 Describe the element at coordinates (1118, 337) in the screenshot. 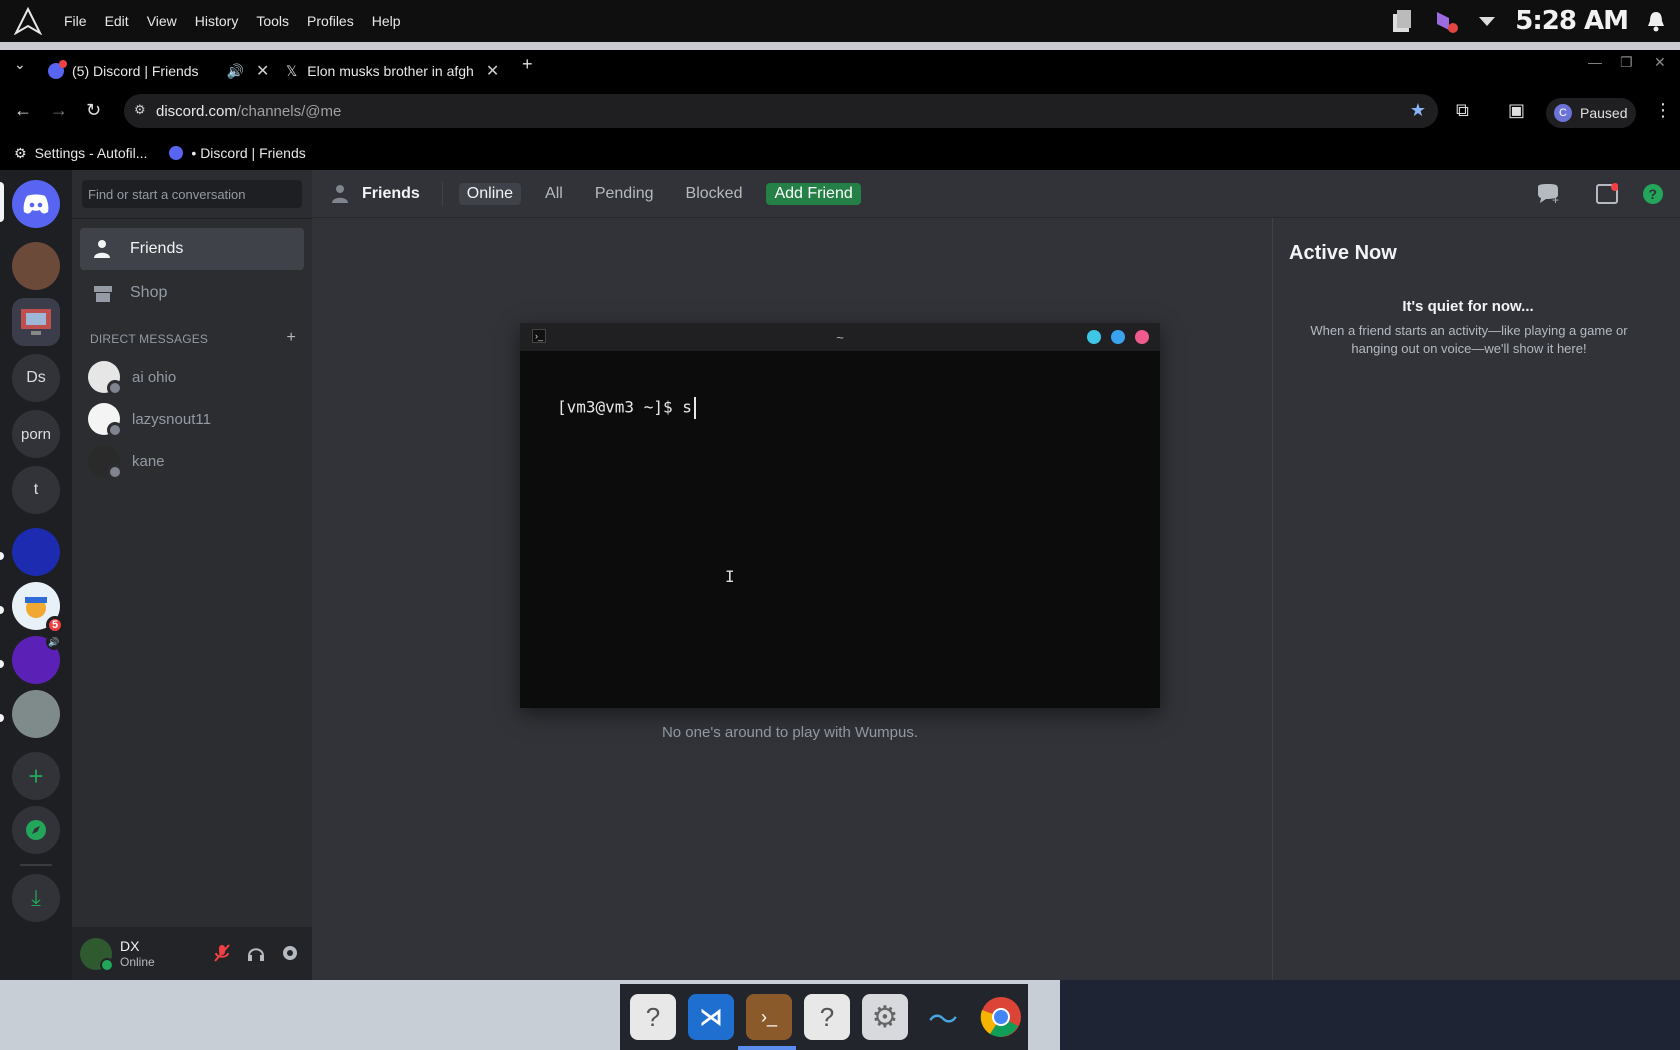

I see `maximize-dot-icon` at that location.